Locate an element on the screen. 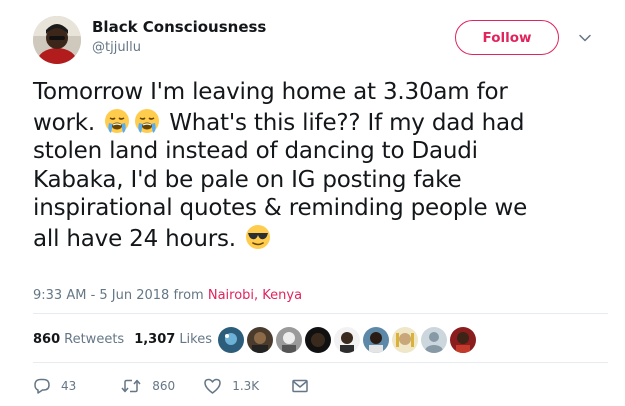 This screenshot has height=406, width=625. tweet-actions: 43 860 1.3K is located at coordinates (171, 386).